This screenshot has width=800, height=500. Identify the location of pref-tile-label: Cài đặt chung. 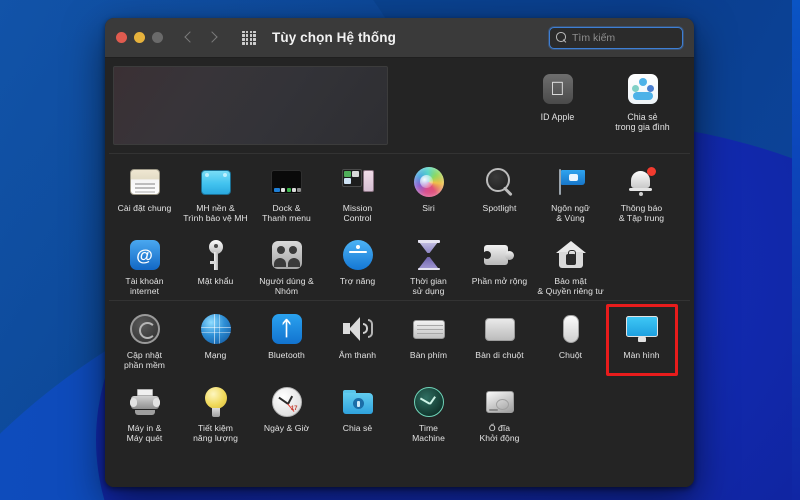
(144, 208).